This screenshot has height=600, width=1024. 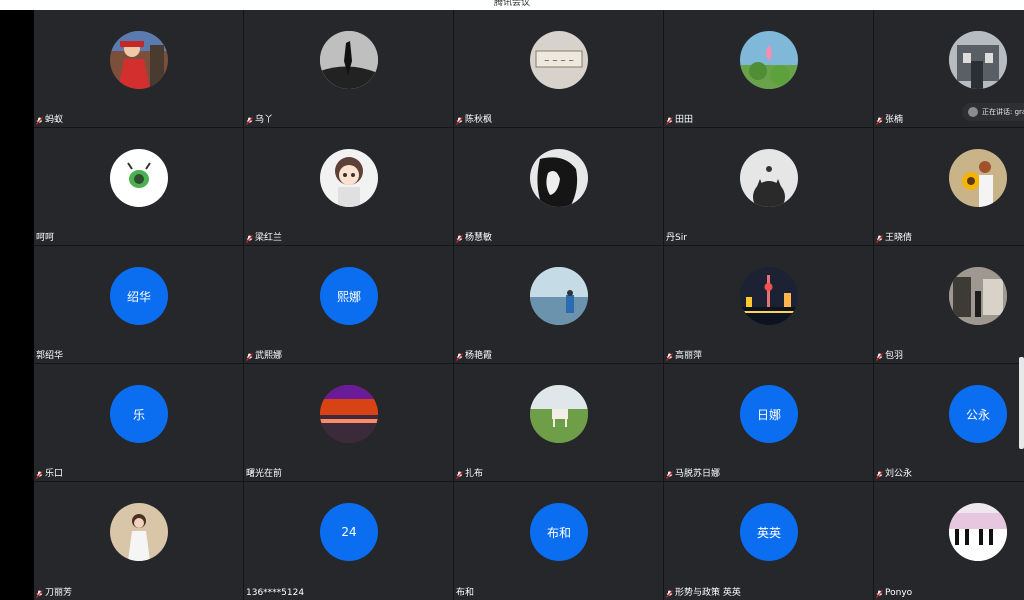 What do you see at coordinates (558, 304) in the screenshot?
I see `participant-tile: 杨艳霞` at bounding box center [558, 304].